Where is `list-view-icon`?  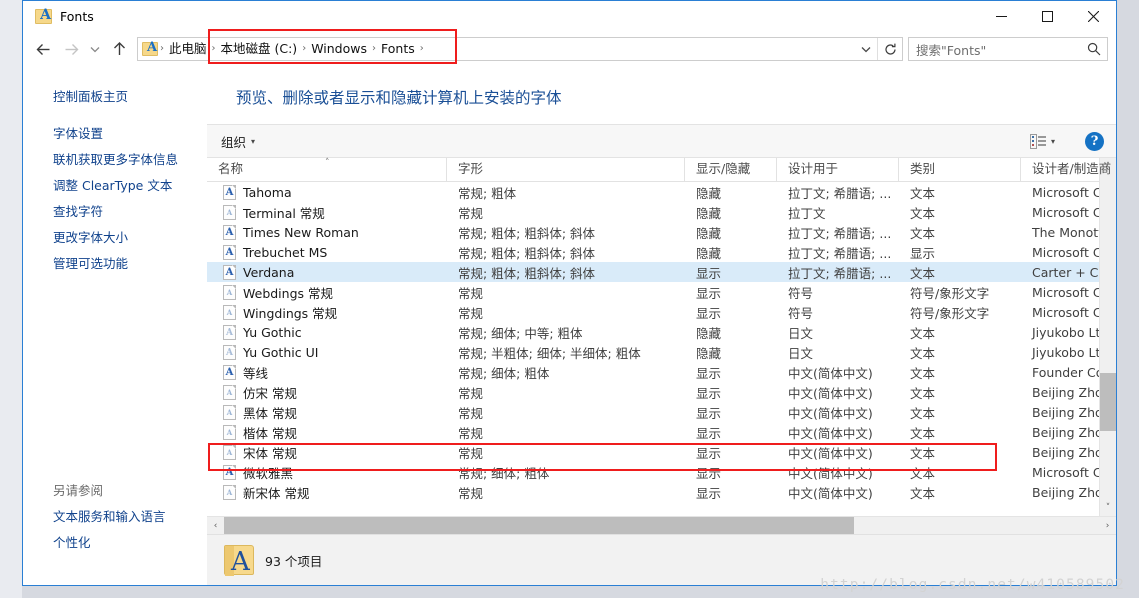
list-view-icon is located at coordinates (1038, 141).